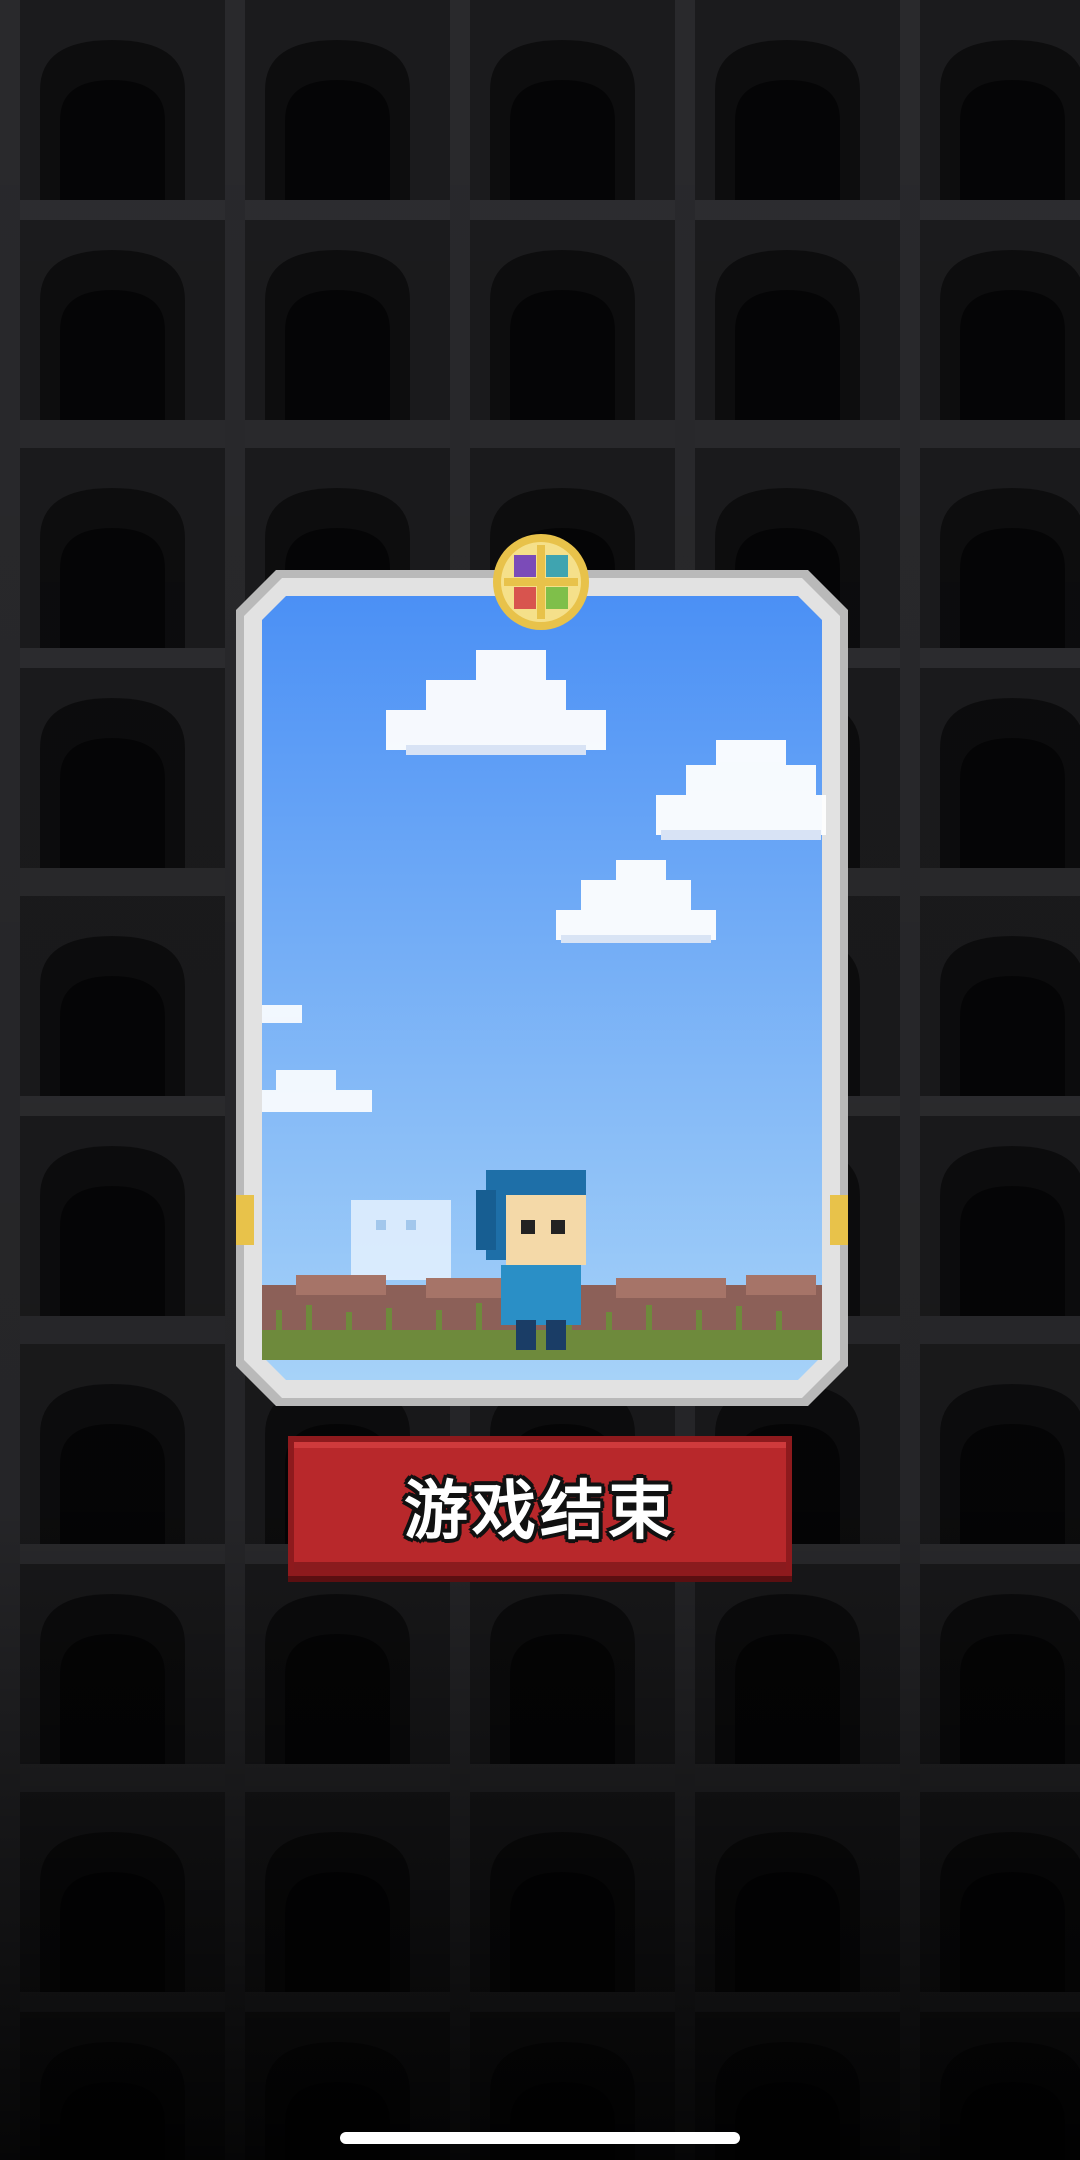 The width and height of the screenshot is (1080, 2160). What do you see at coordinates (541, 582) in the screenshot?
I see `four-color-gem-icon` at bounding box center [541, 582].